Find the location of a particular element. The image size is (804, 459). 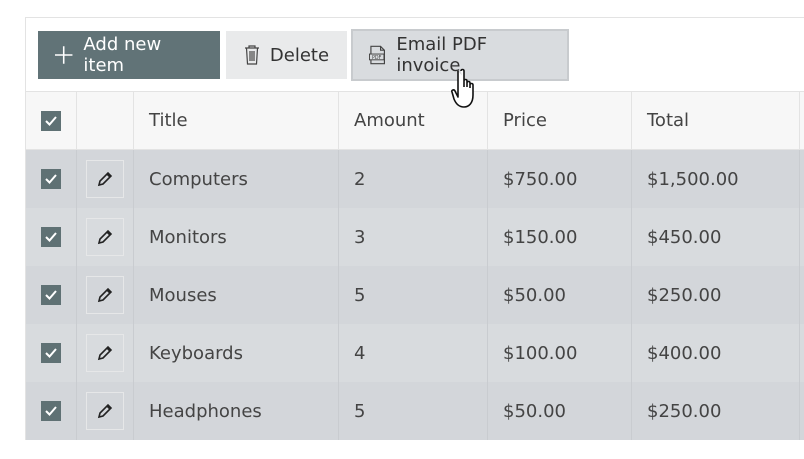

cell-amount: 3 is located at coordinates (413, 237).